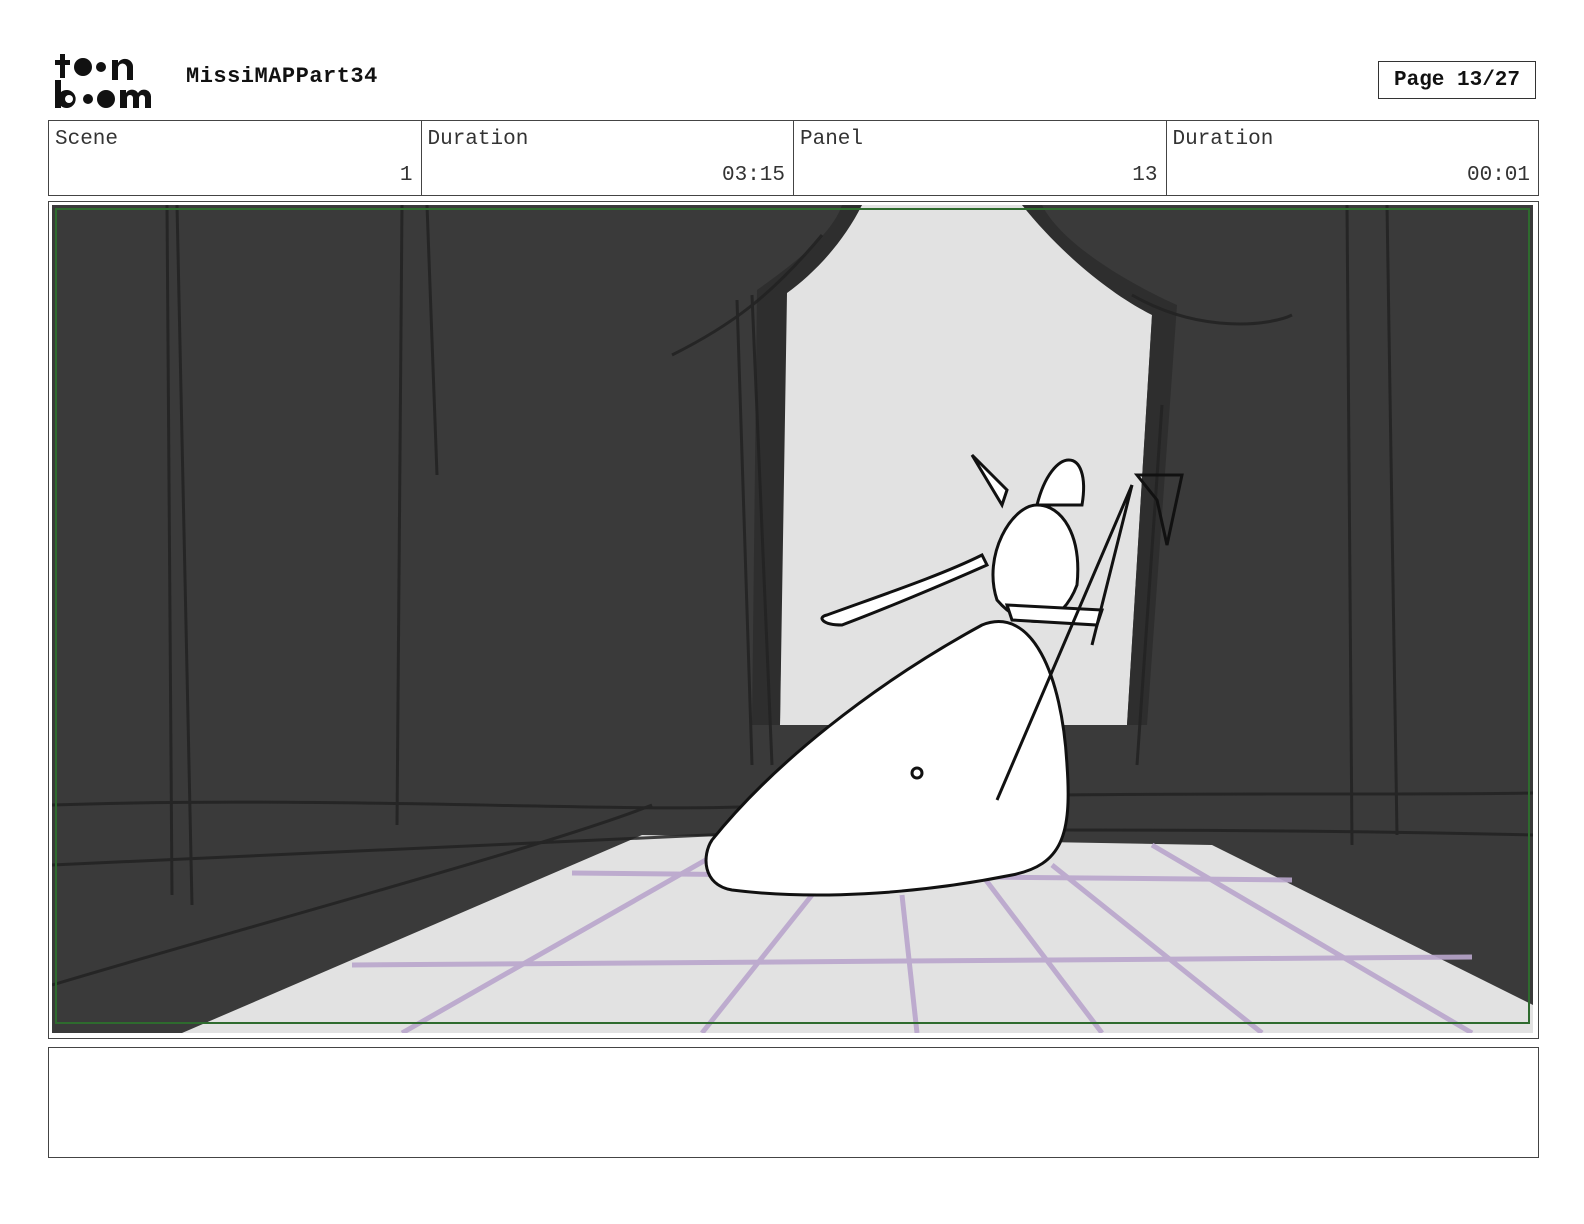 The image size is (1584, 1224). What do you see at coordinates (87, 139) in the screenshot?
I see `scene-label: Scene` at bounding box center [87, 139].